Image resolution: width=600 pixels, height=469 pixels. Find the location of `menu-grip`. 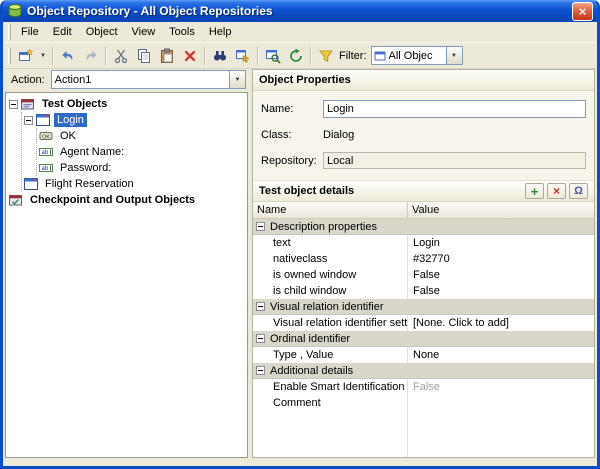

menu-grip is located at coordinates (9, 32).